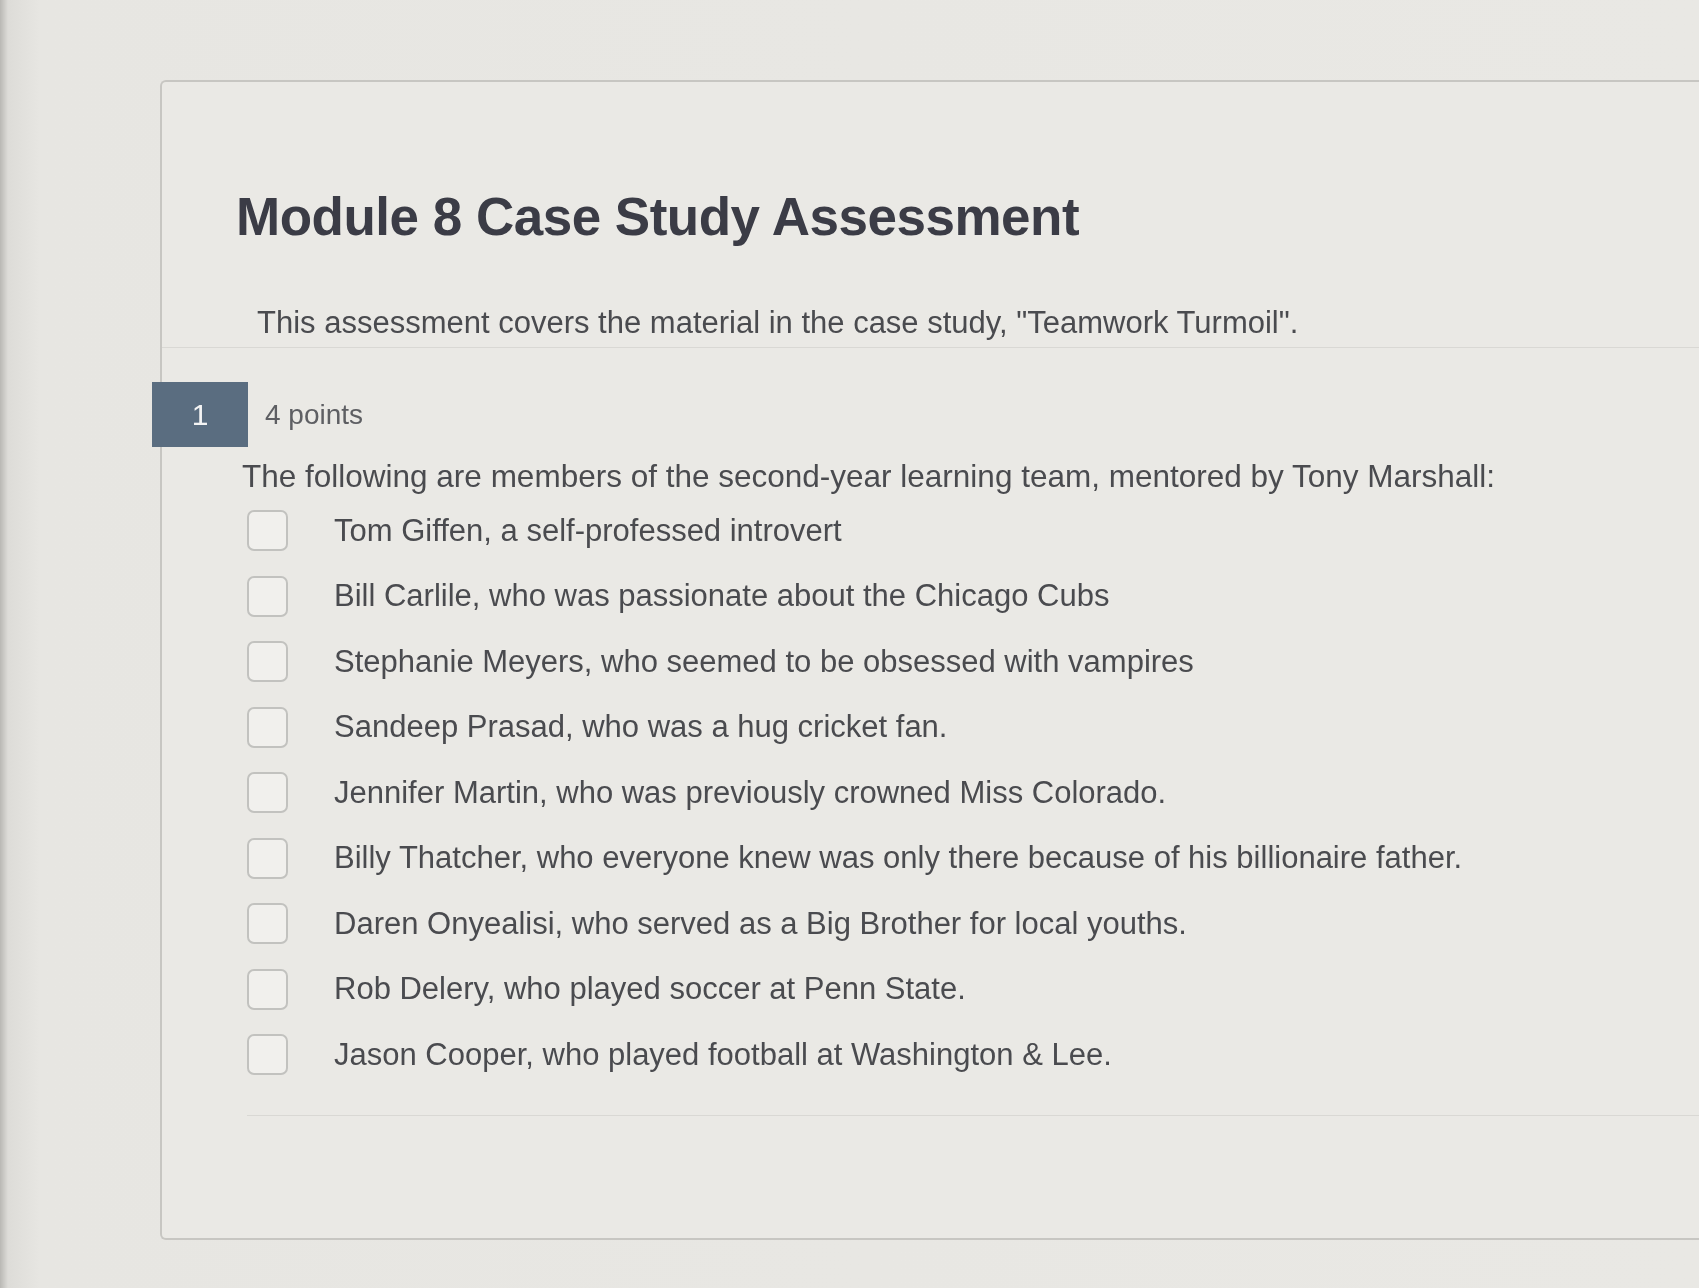 Image resolution: width=1699 pixels, height=1288 pixels. Describe the element at coordinates (641, 727) in the screenshot. I see `option-label: Sandeep Prasad, who was a hug cricket fan.` at that location.